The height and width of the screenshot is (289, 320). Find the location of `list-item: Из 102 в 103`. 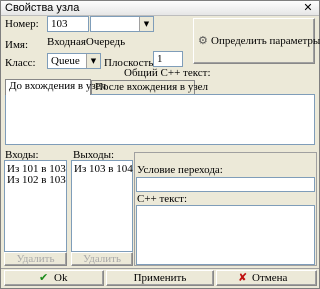

list-item: Из 102 в 103 is located at coordinates (36, 180).